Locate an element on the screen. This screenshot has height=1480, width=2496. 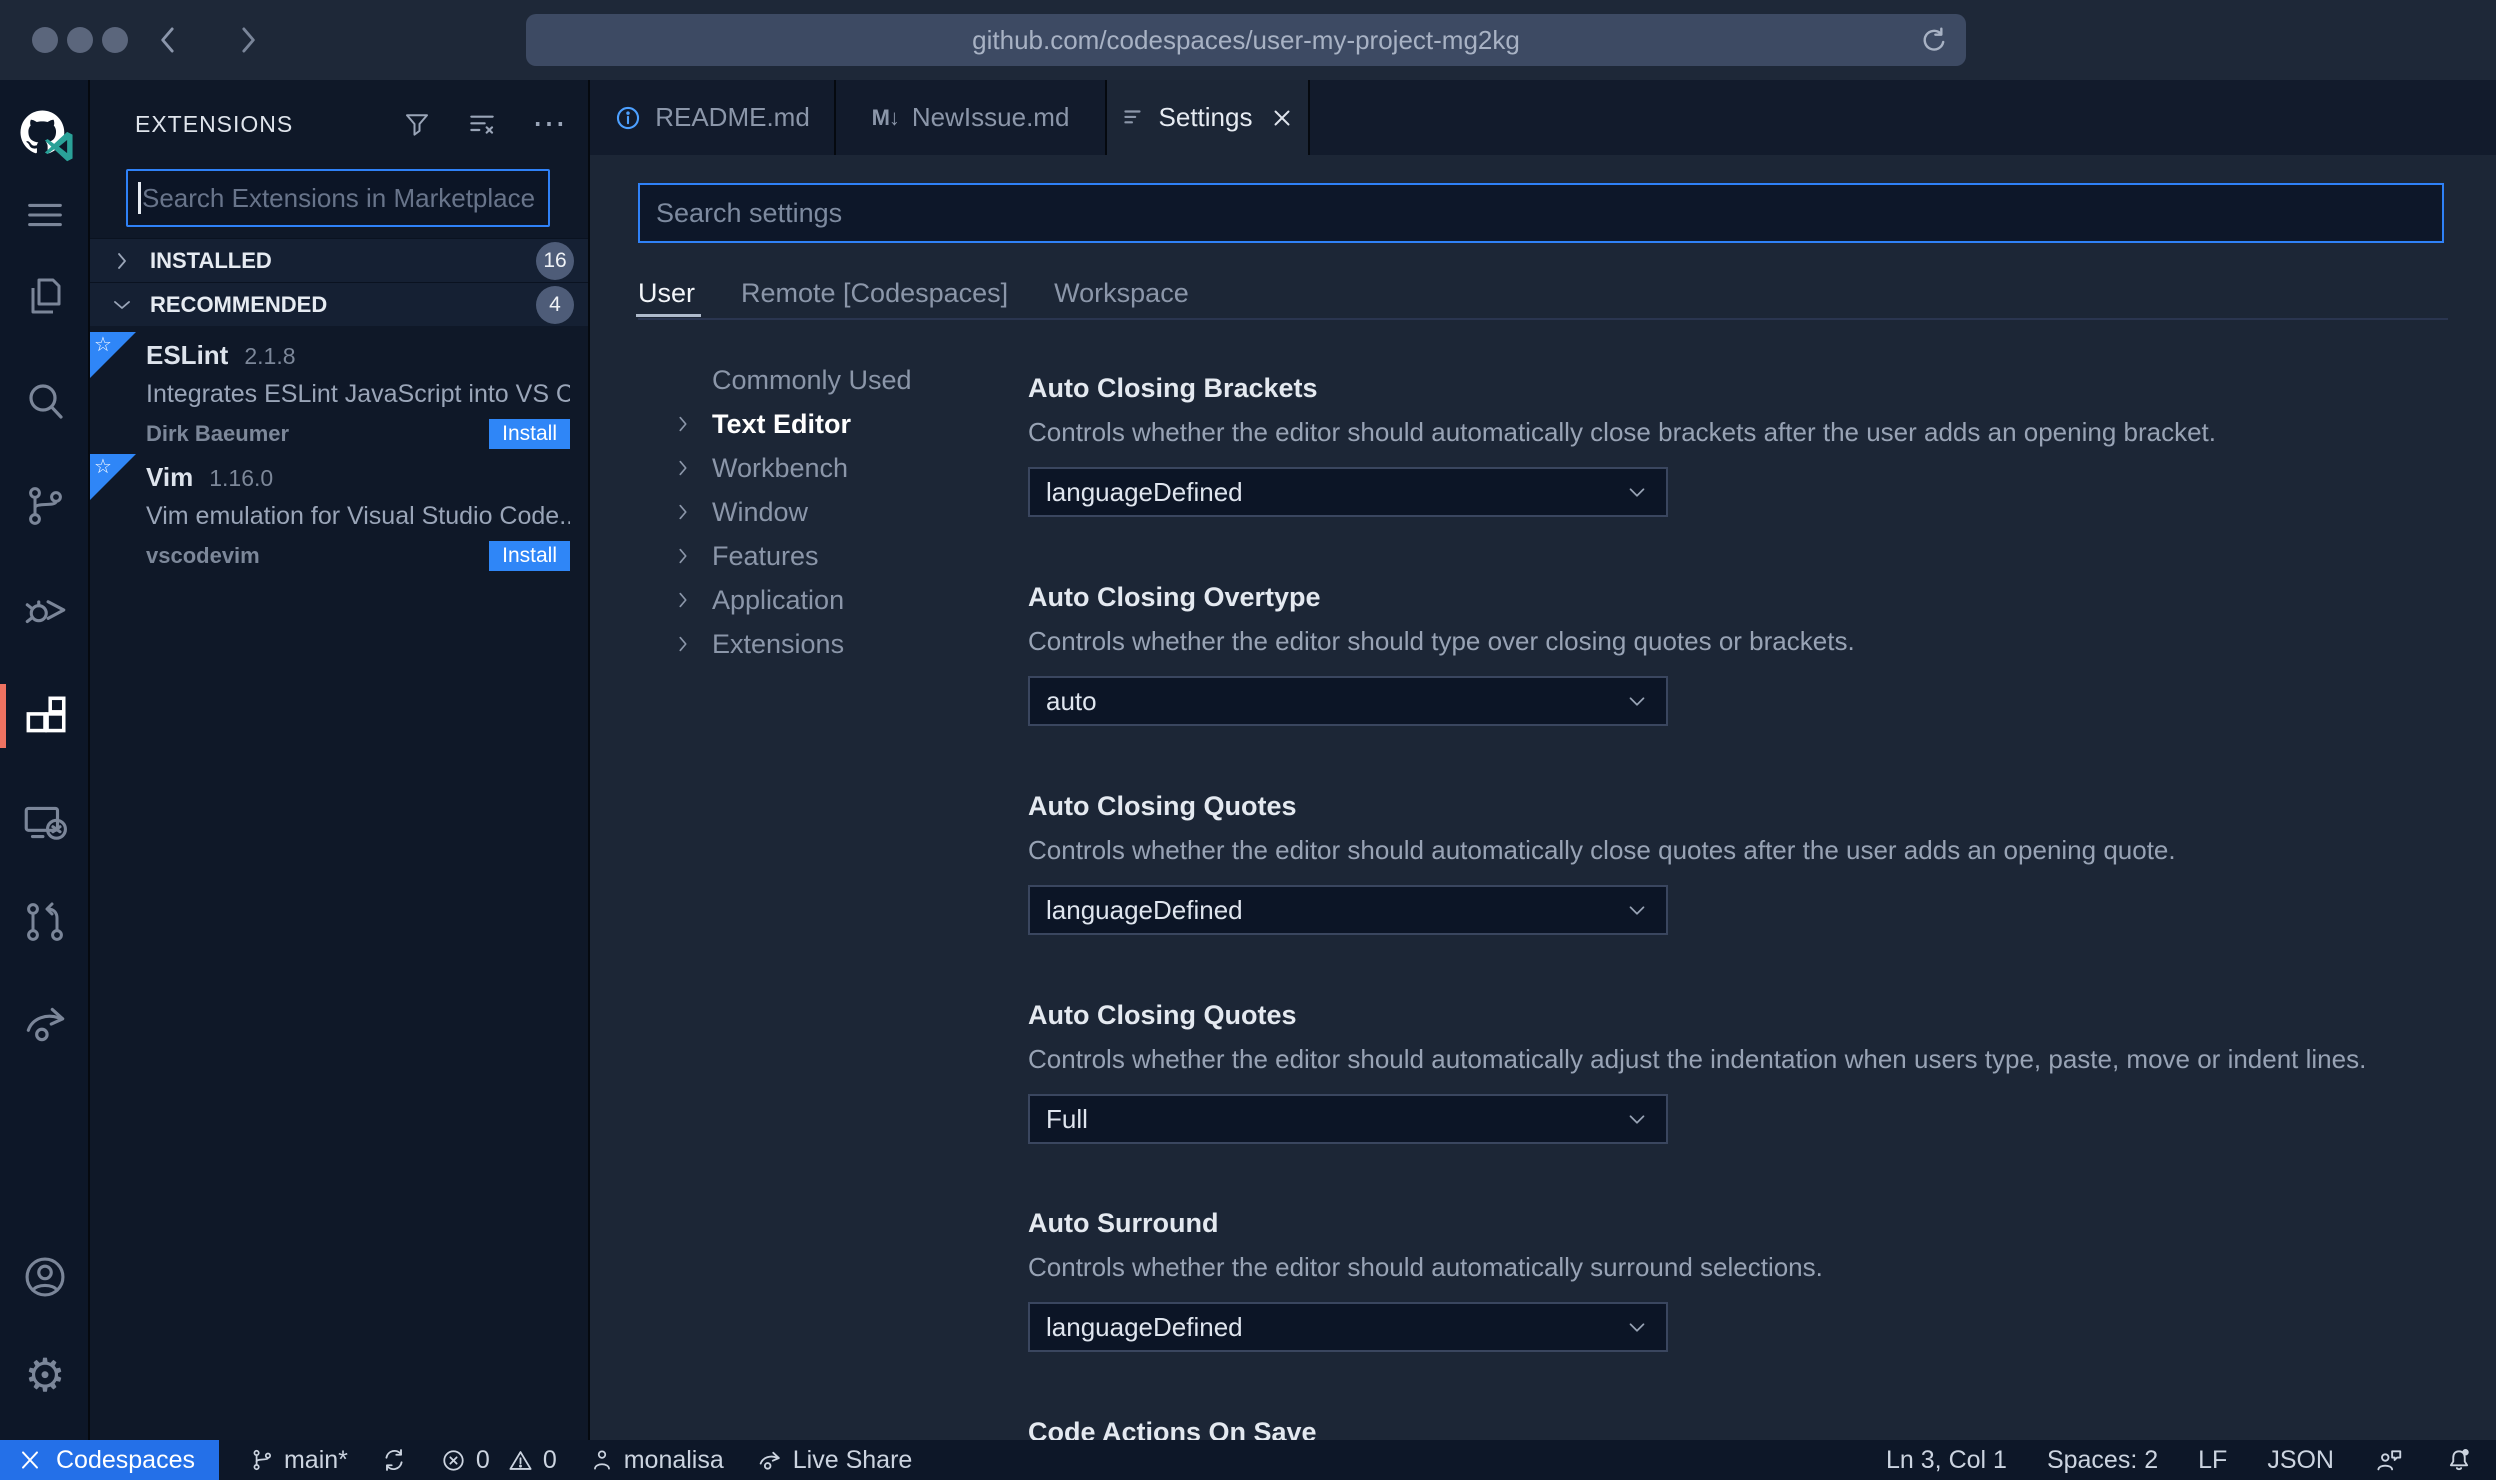
dropdown-value: auto is located at coordinates (1071, 700).